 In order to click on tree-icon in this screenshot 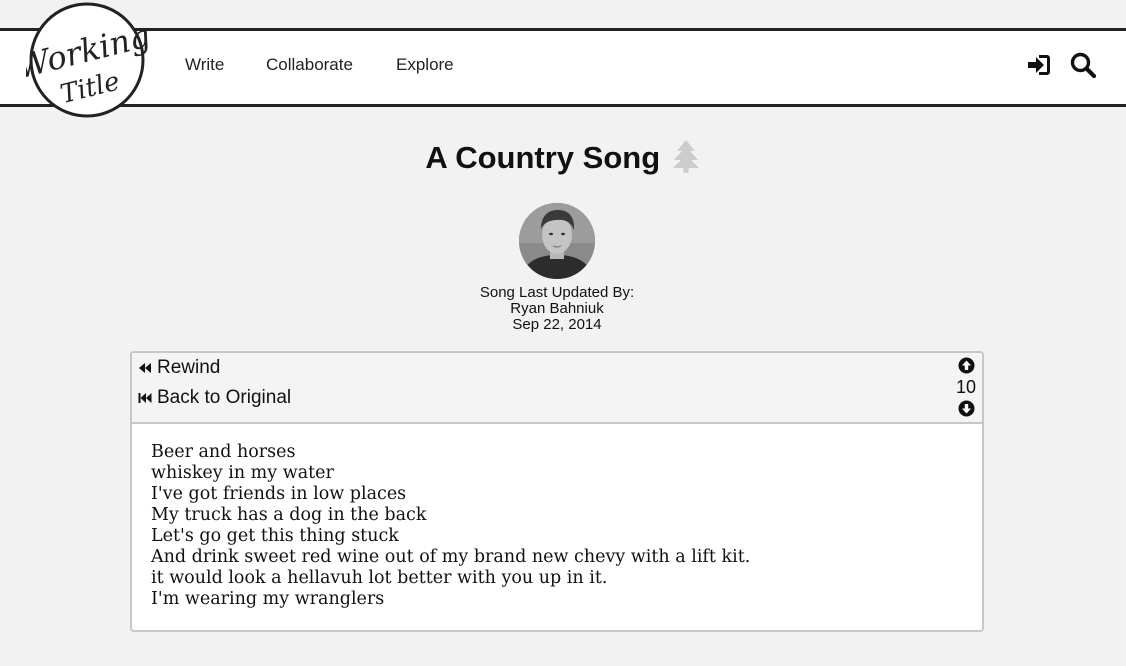, I will do `click(686, 156)`.